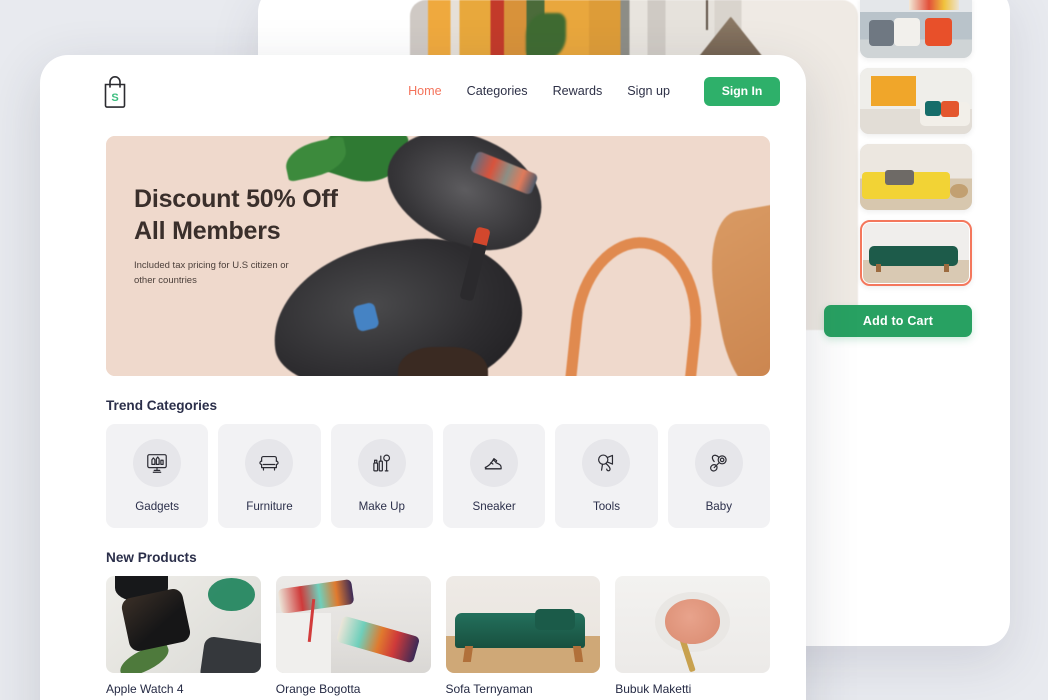 The image size is (1048, 700). I want to click on hero-dark-object, so click(443, 361).